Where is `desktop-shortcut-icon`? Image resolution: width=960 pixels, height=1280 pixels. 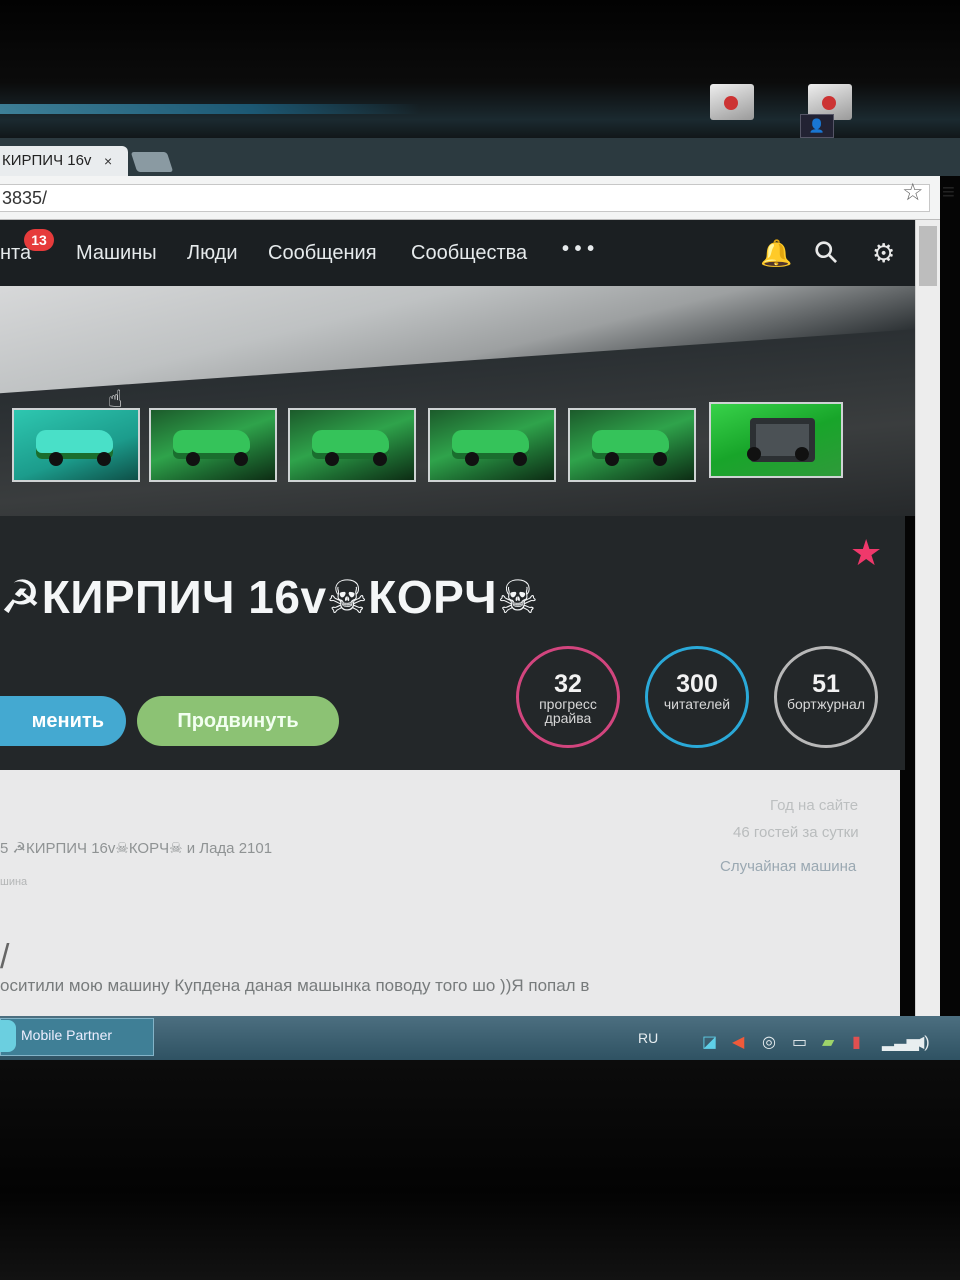 desktop-shortcut-icon is located at coordinates (732, 102).